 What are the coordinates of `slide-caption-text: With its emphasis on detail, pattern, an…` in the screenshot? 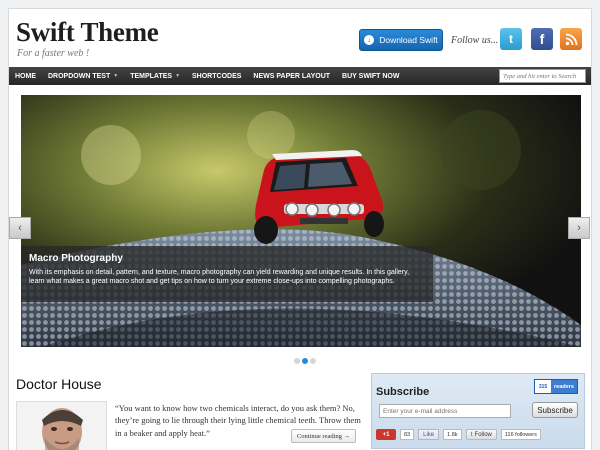 It's located at (219, 277).